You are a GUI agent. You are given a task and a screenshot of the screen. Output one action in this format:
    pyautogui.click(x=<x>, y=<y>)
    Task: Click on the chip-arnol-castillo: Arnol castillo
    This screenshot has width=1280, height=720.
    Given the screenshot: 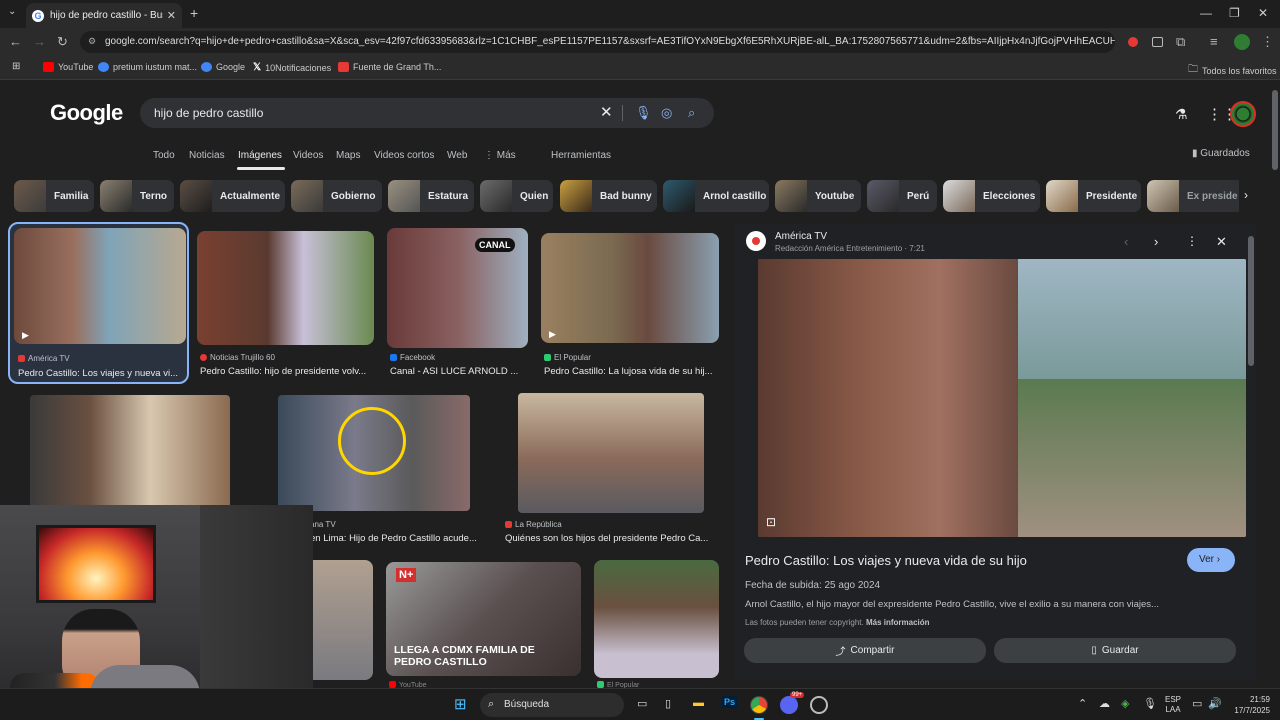 What is the action you would take?
    pyautogui.click(x=716, y=196)
    